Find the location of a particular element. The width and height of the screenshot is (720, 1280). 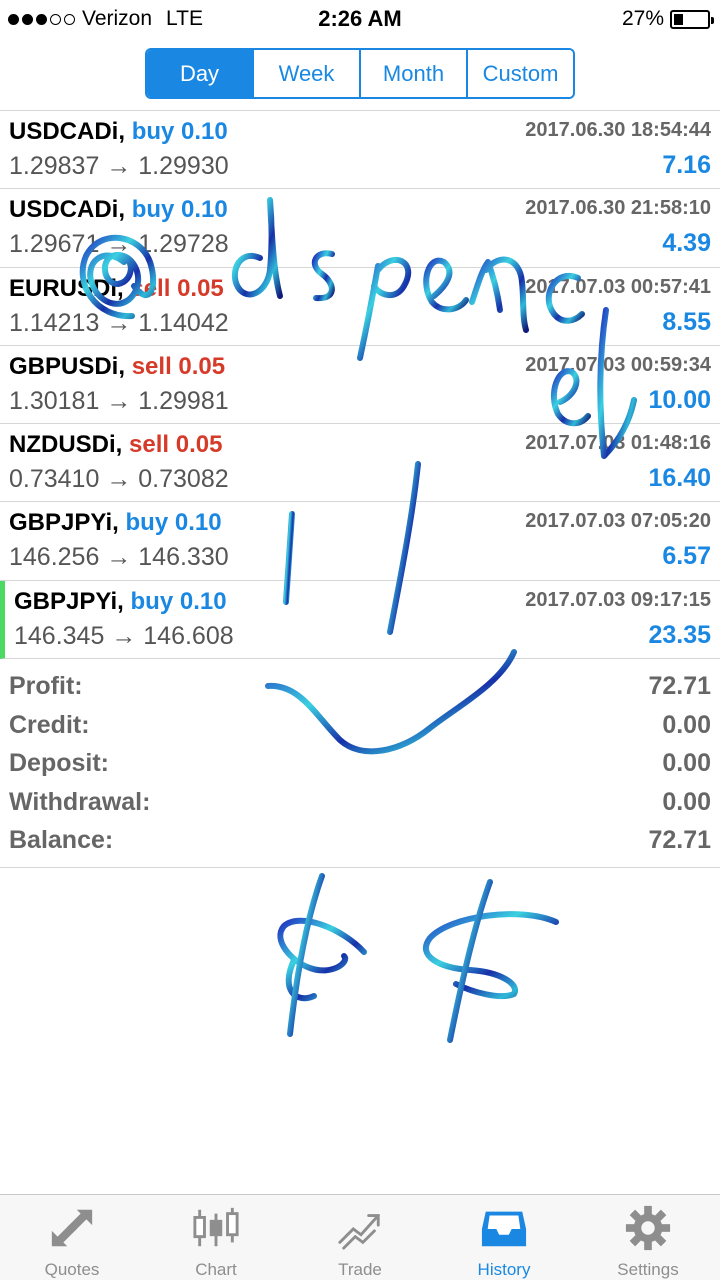

trade-prices: 1.29837 → 1.29930 is located at coordinates (119, 166).